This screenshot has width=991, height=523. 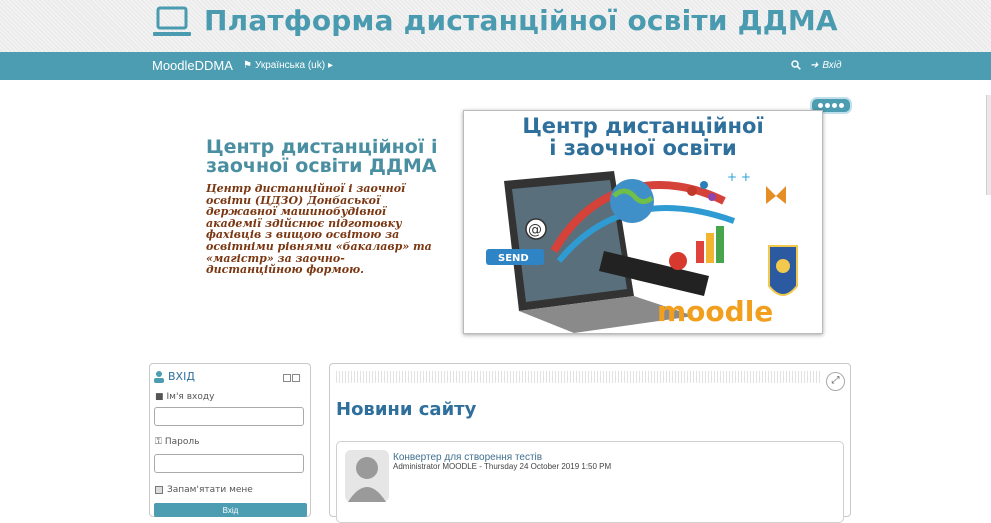 I want to click on login-link: ➜ Вхід, so click(x=825, y=65).